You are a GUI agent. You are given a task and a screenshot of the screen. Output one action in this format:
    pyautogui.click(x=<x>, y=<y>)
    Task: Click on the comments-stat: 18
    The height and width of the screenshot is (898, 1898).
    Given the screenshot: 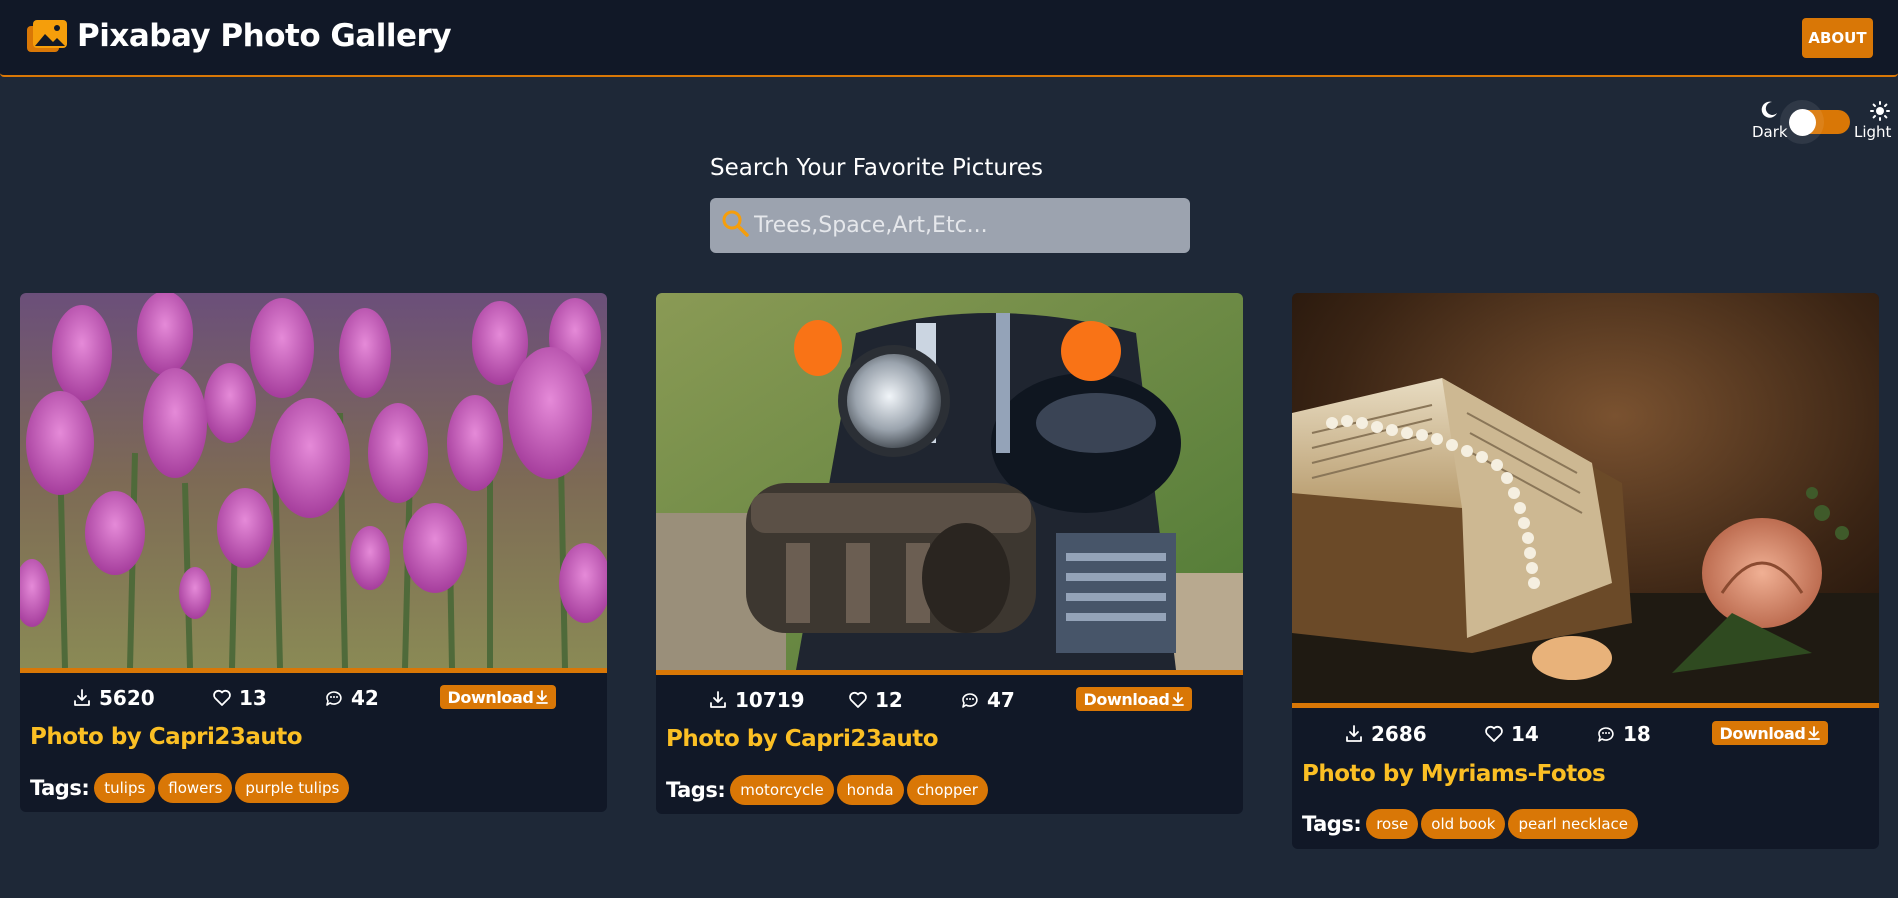 What is the action you would take?
    pyautogui.click(x=1623, y=734)
    